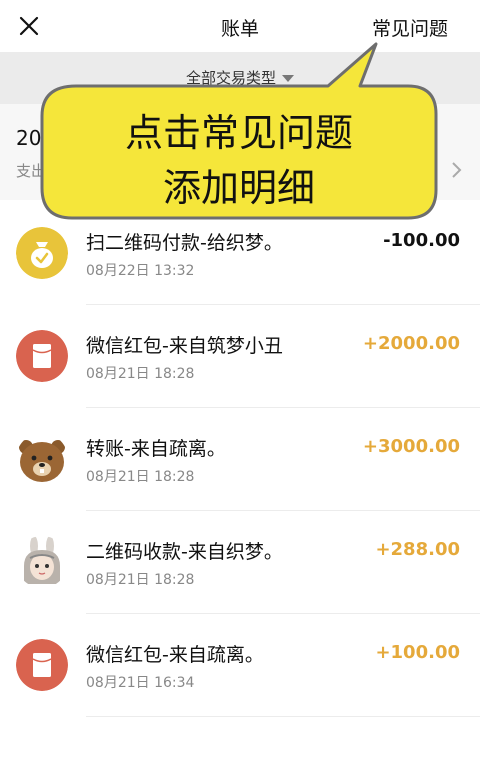 This screenshot has height=768, width=480. Describe the element at coordinates (417, 549) in the screenshot. I see `transaction-amount: +288.00` at that location.